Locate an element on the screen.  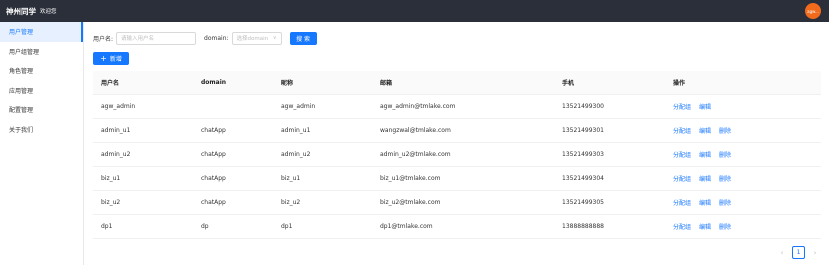
search-button: 搜 索 is located at coordinates (303, 38).